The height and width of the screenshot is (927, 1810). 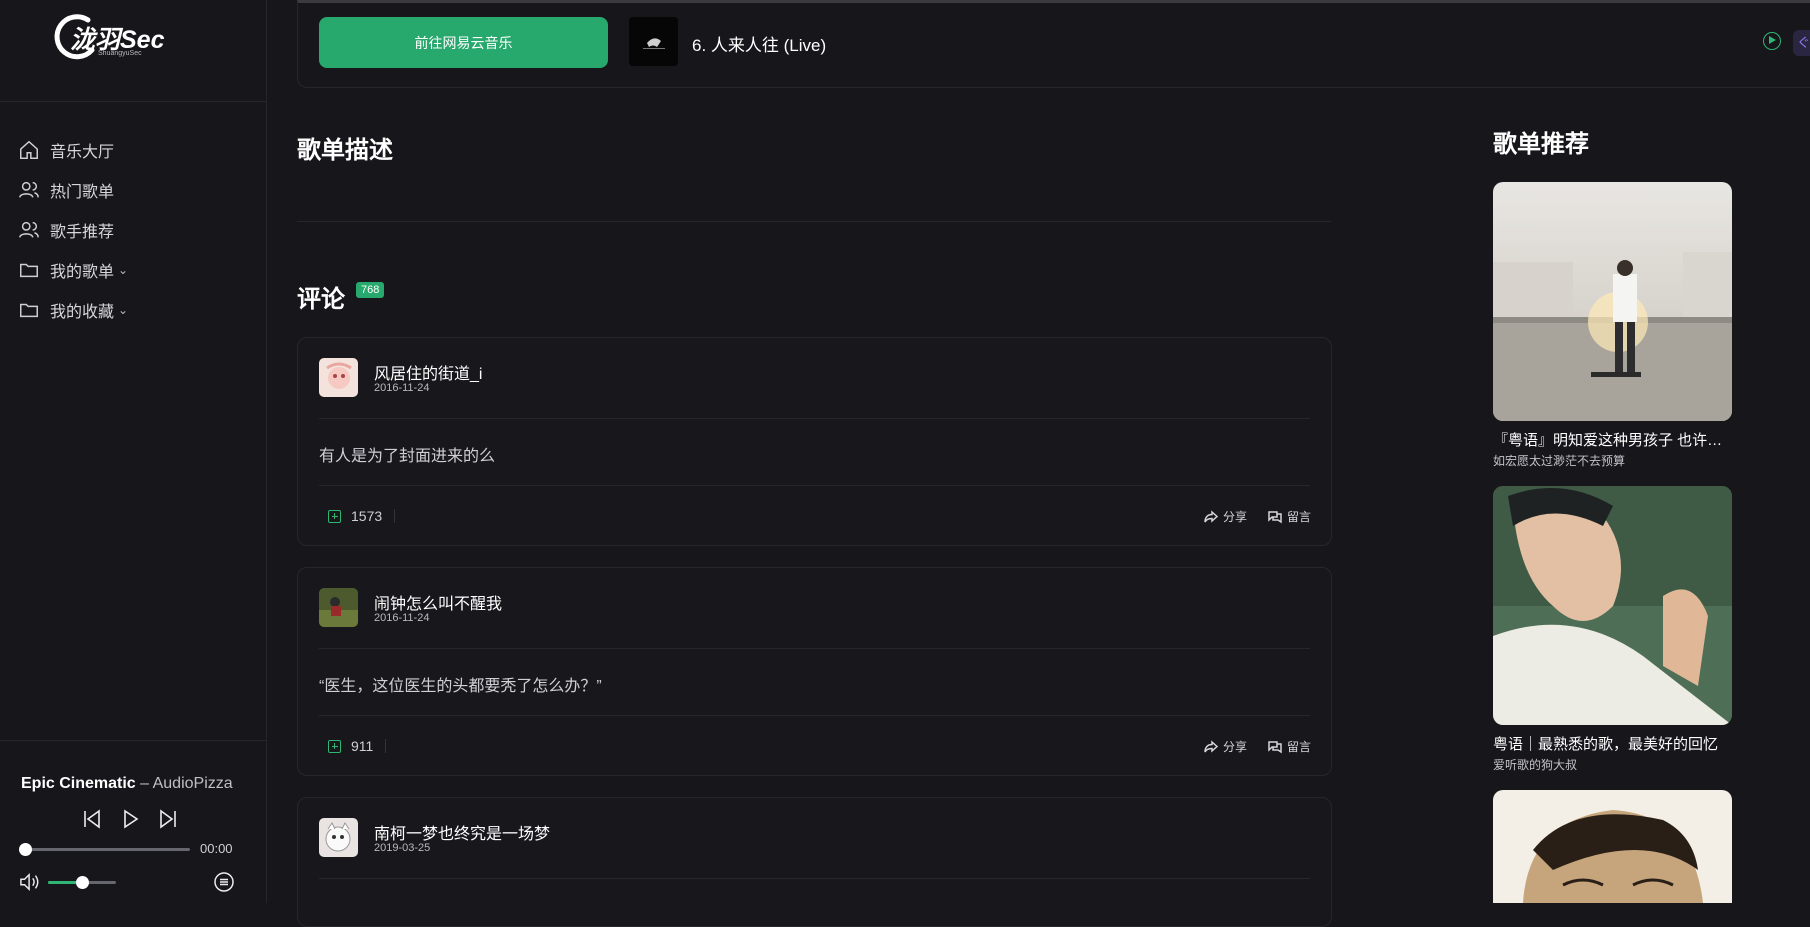 What do you see at coordinates (1801, 43) in the screenshot?
I see `edge-chip: ぐ` at bounding box center [1801, 43].